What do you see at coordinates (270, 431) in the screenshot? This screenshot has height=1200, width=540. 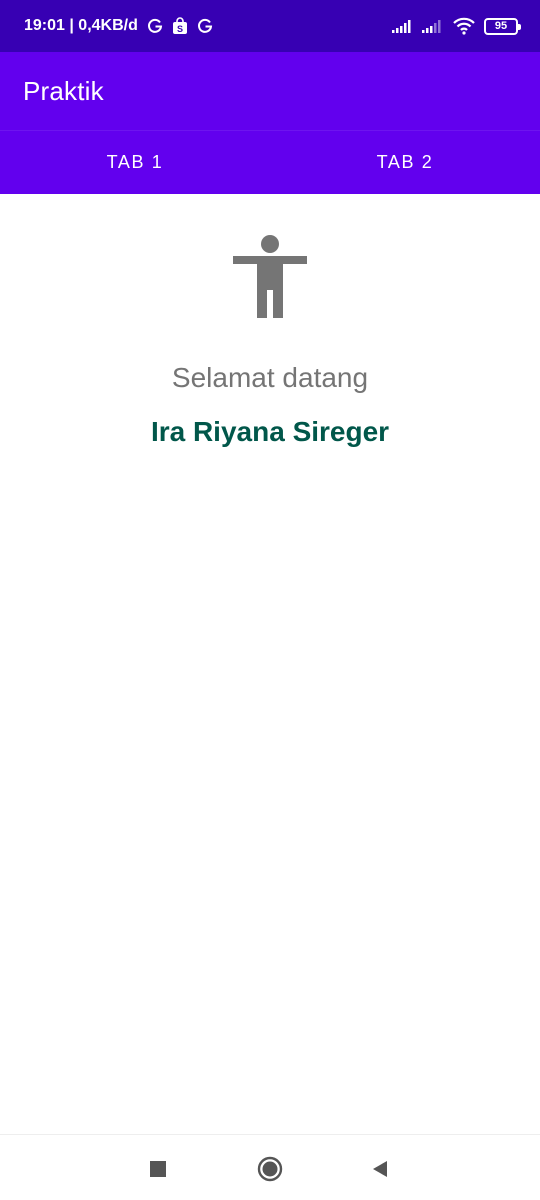 I see `user-name: Ira Riyana Sireger` at bounding box center [270, 431].